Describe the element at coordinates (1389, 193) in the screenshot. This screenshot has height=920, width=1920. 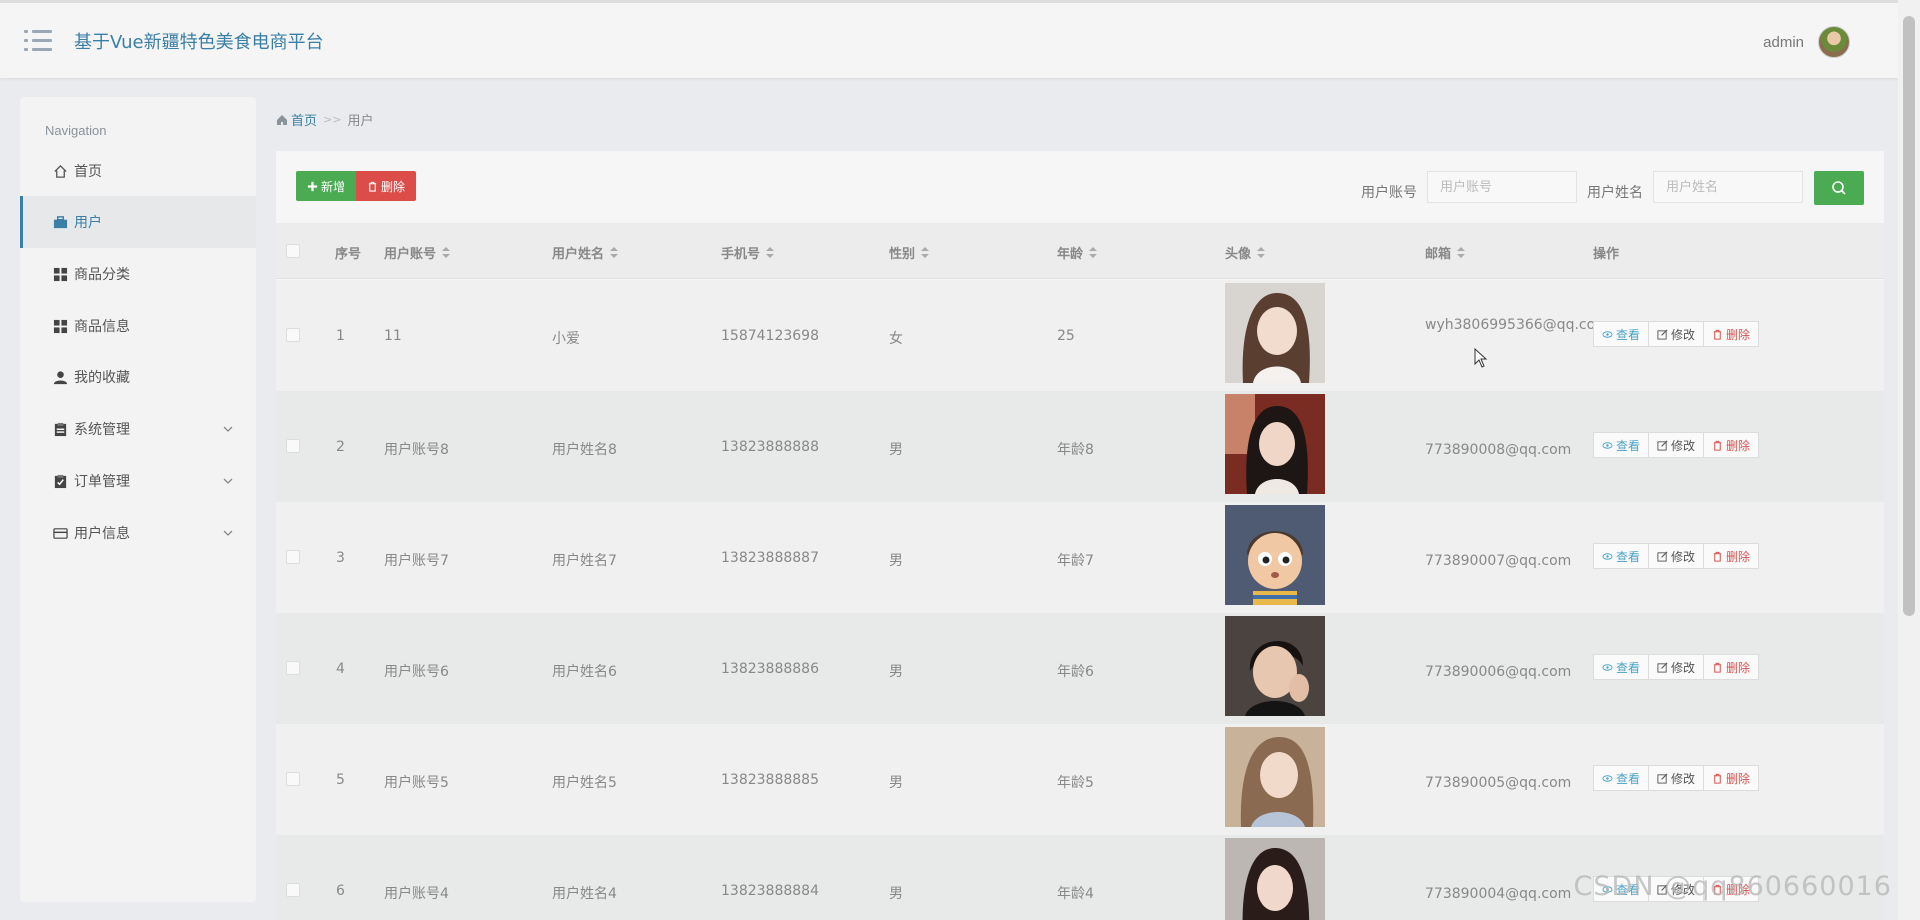
I see `account-search-label: 用户账号` at that location.